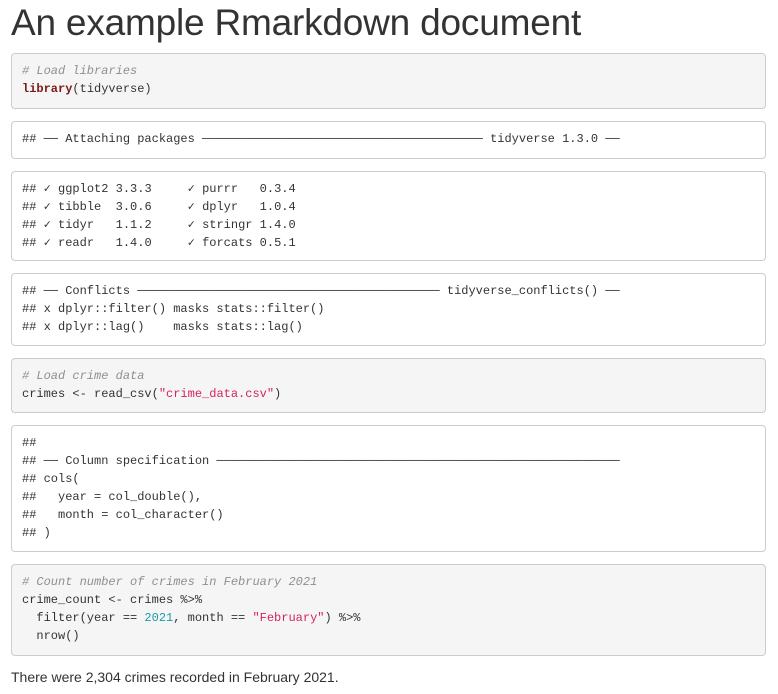 The width and height of the screenshot is (778, 694). Describe the element at coordinates (278, 394) in the screenshot. I see `code-text: )` at that location.